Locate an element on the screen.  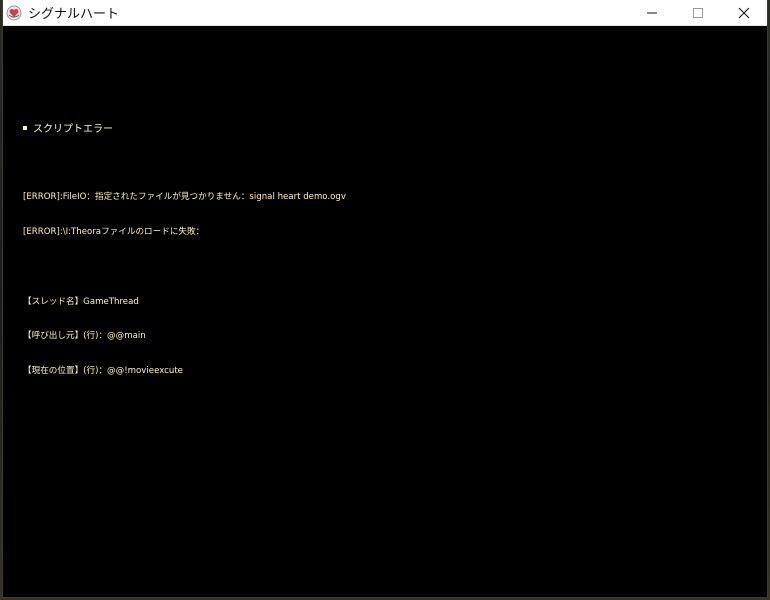
script-error-heading: スクリプトエラー is located at coordinates (68, 127).